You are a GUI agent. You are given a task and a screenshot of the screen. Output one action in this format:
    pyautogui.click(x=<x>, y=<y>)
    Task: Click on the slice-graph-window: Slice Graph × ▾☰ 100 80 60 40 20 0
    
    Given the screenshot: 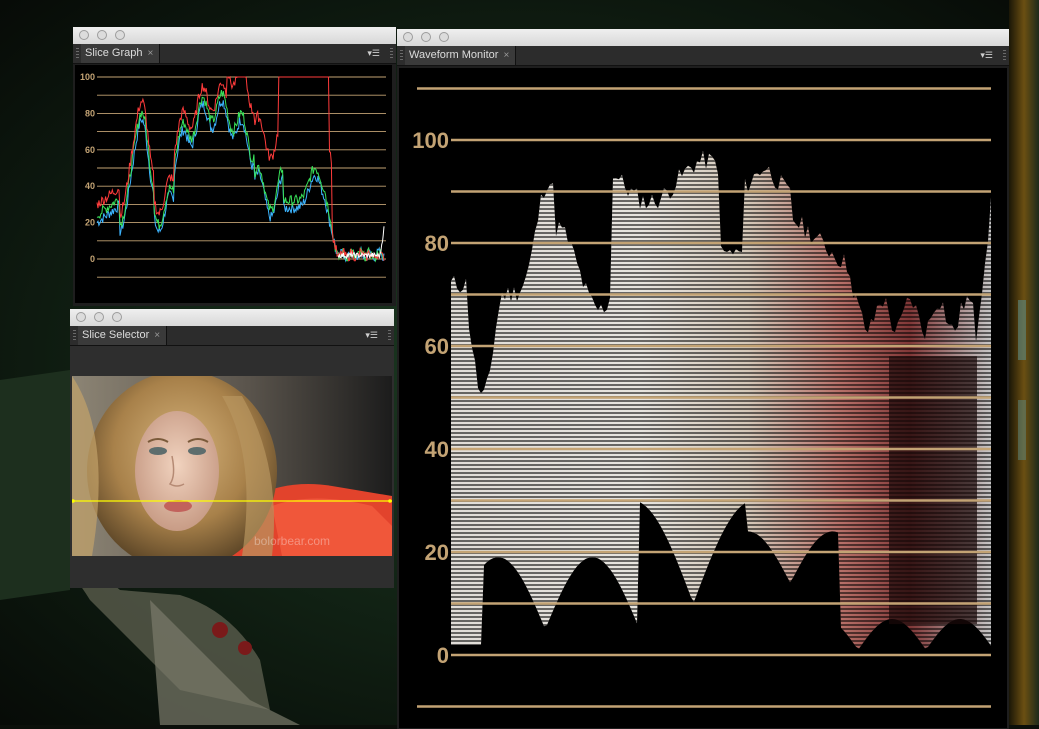 What is the action you would take?
    pyautogui.click(x=234, y=166)
    